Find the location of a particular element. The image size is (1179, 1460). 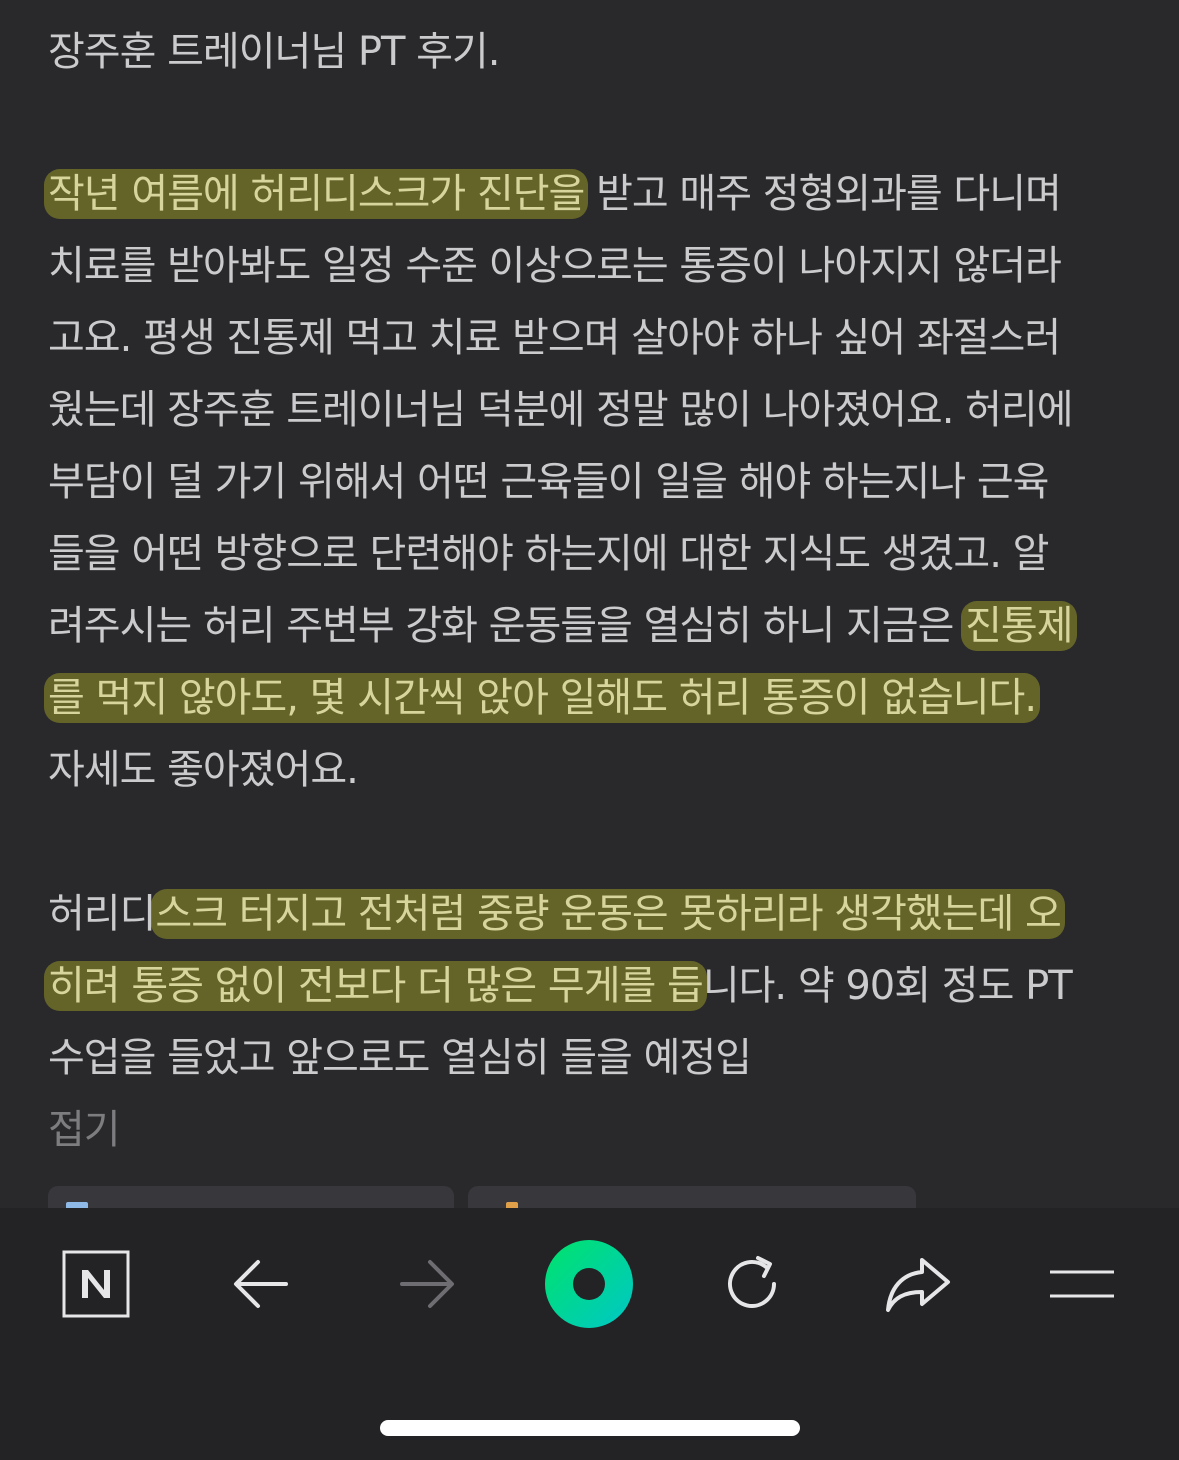

menu-button is located at coordinates (1082, 1284).